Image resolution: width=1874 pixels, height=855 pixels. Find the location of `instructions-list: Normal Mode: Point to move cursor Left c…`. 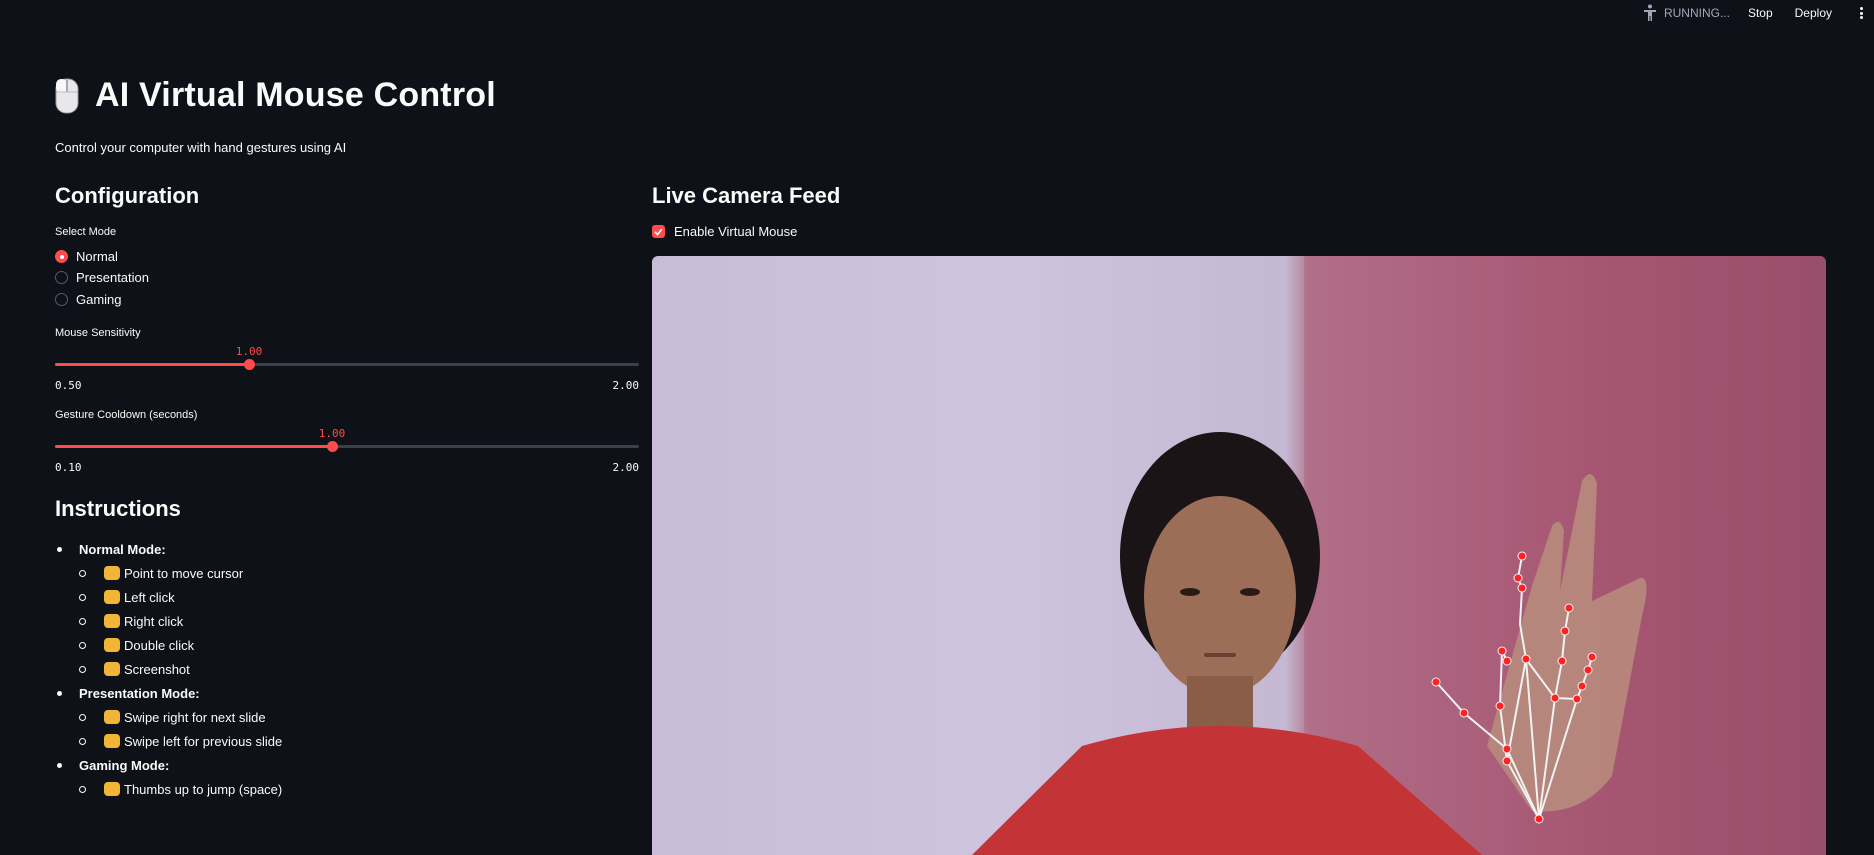

instructions-list: Normal Mode: Point to move cursor Left c… is located at coordinates (168, 670).